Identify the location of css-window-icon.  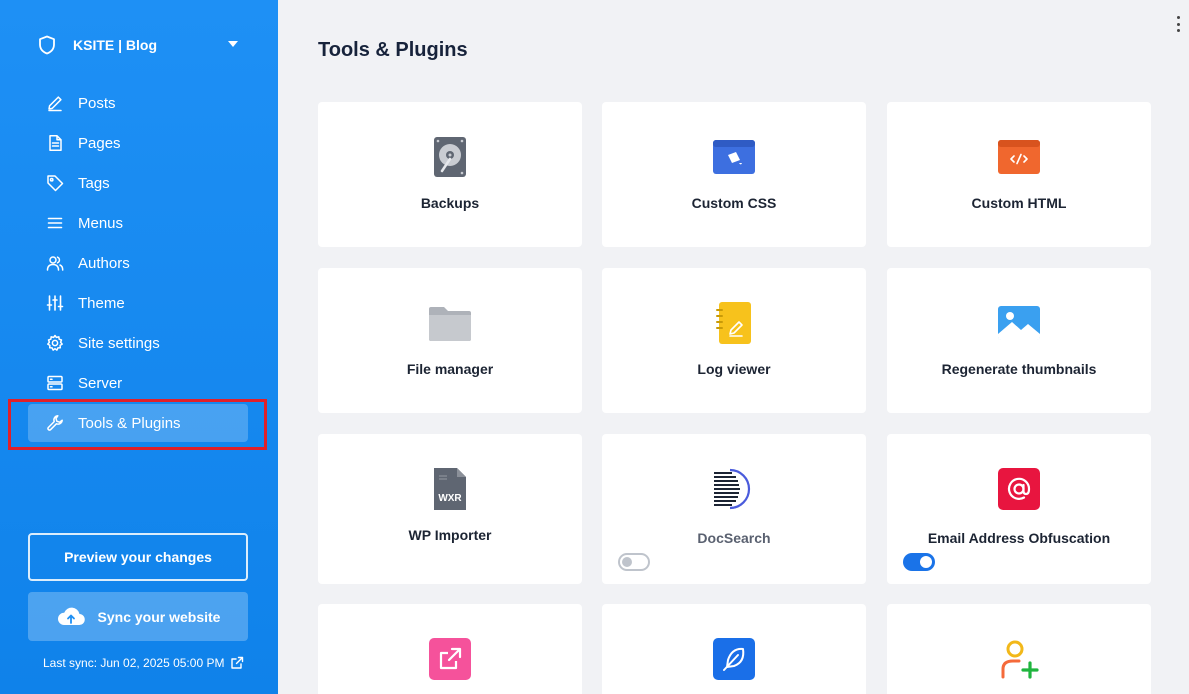
(734, 157).